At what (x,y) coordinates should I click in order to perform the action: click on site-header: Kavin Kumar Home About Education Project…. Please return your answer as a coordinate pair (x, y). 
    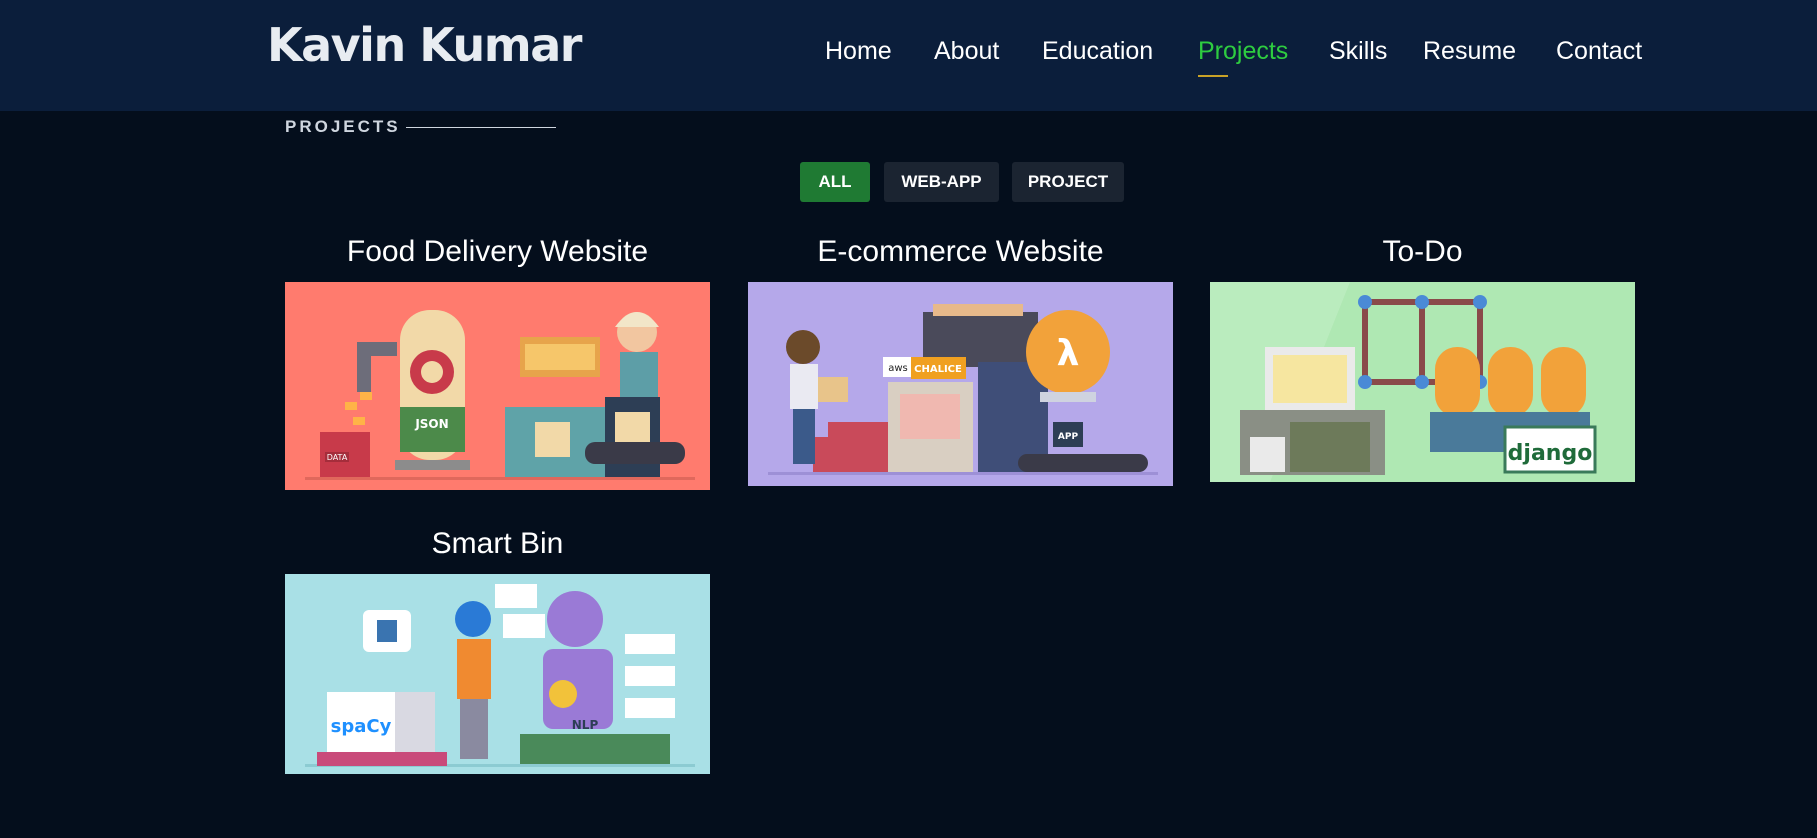
    Looking at the image, I should click on (908, 55).